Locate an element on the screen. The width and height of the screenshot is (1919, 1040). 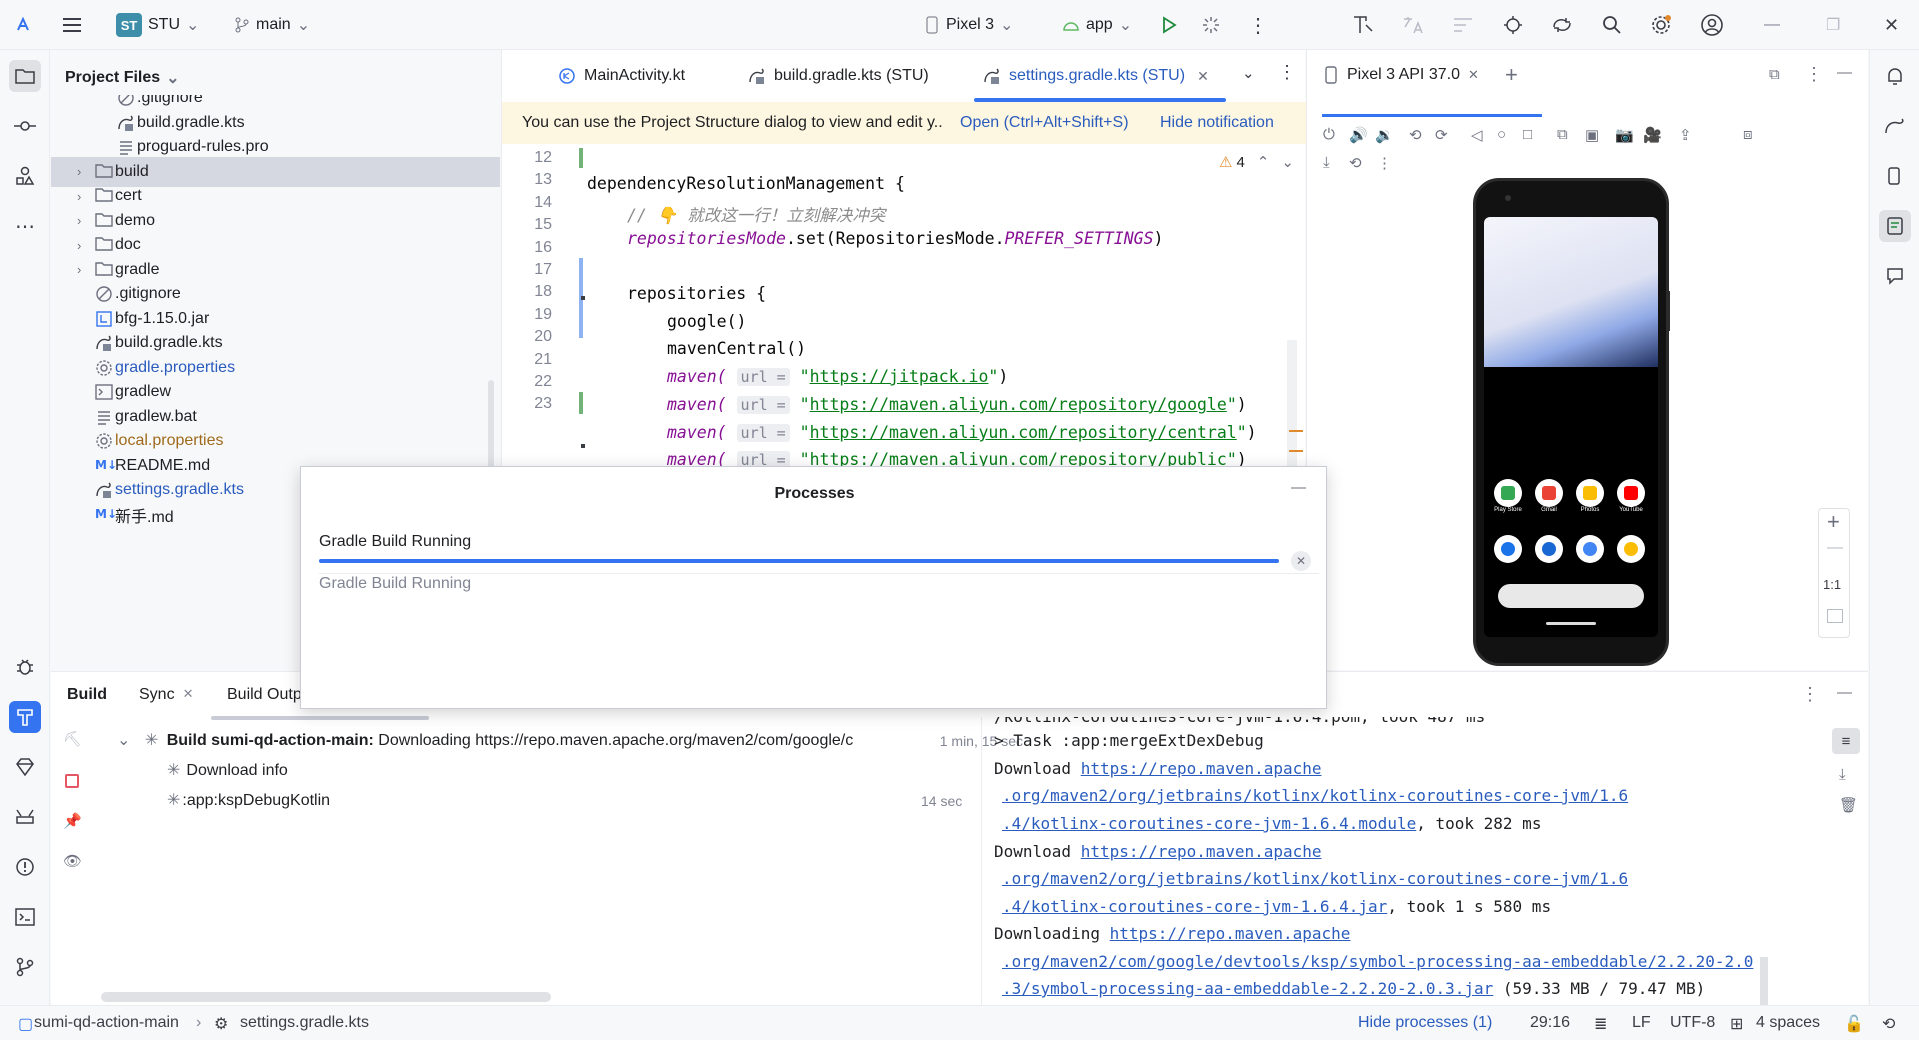
scroll-to-end-icon: ⤓ is located at coordinates (1842, 774).